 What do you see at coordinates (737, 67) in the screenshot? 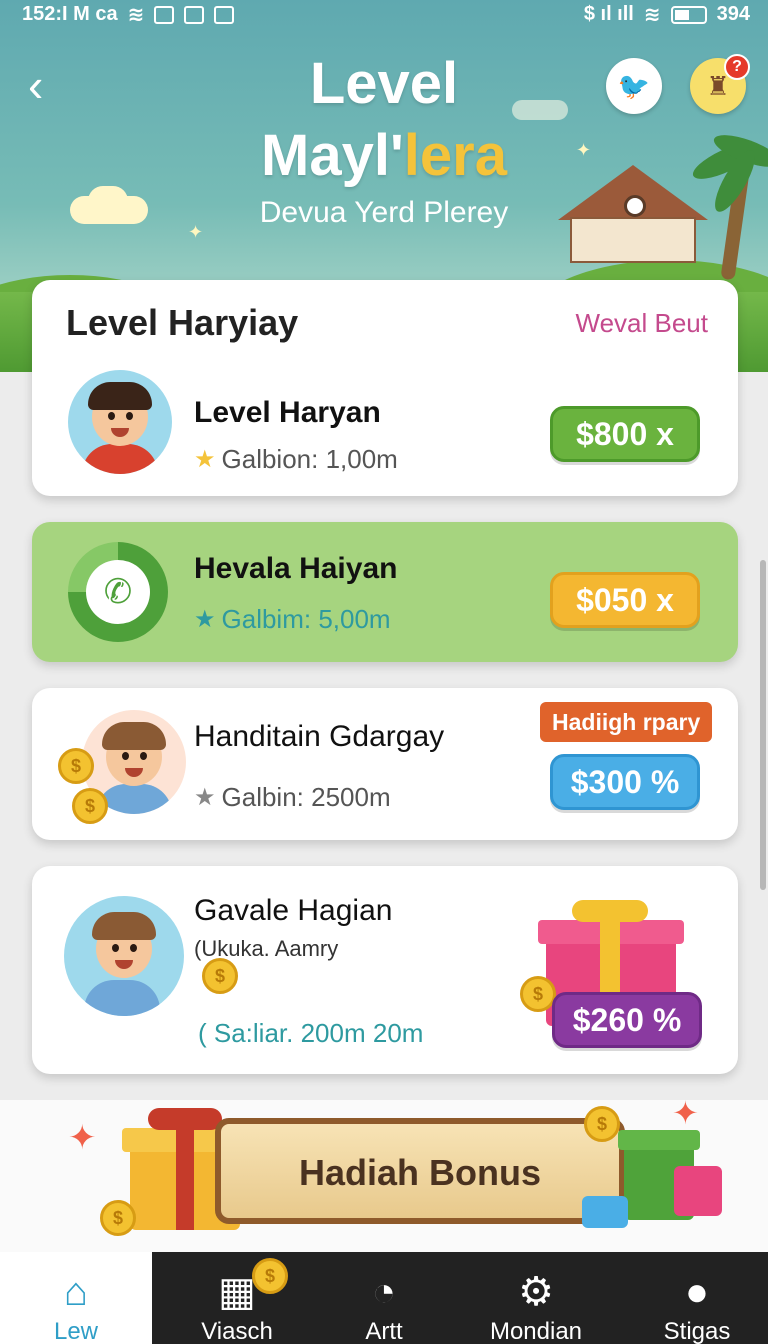
I see `notification-badge: ?` at bounding box center [737, 67].